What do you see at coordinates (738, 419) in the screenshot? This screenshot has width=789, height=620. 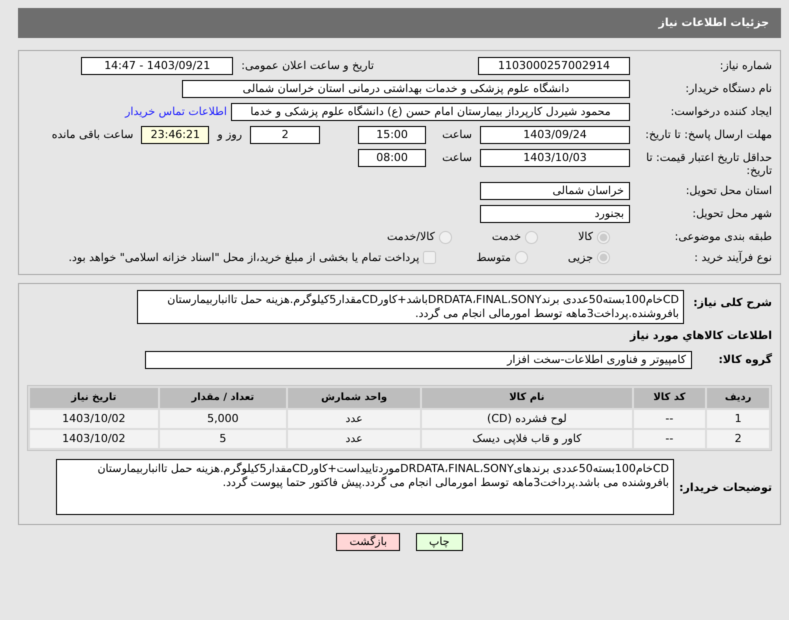 I see `table-cell: 1` at bounding box center [738, 419].